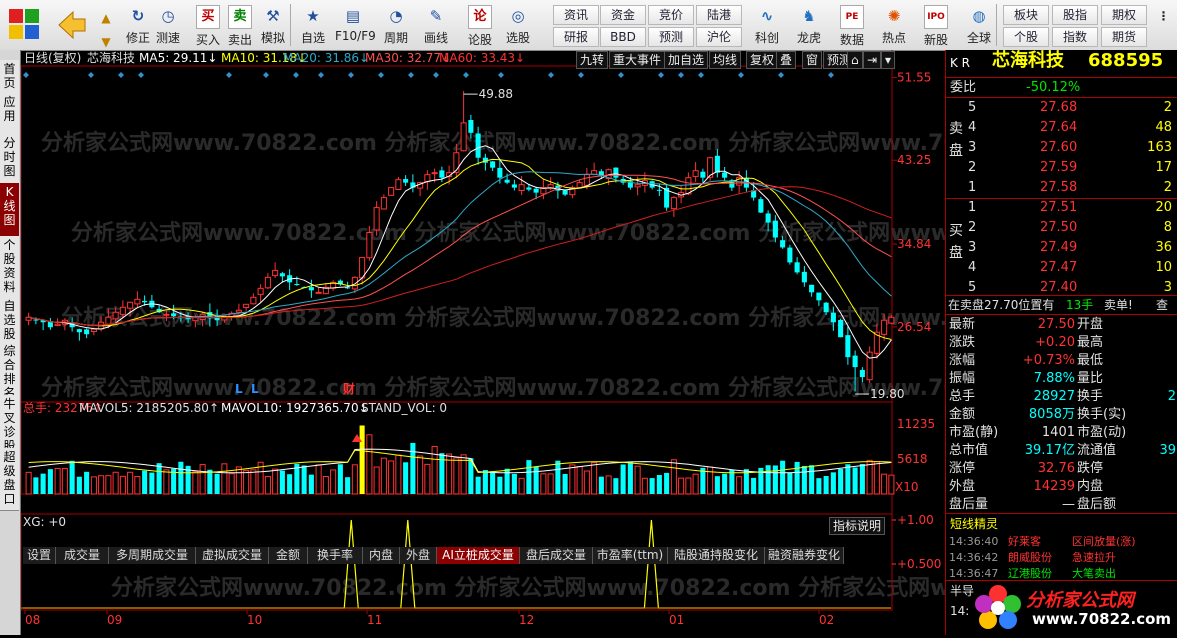  Describe the element at coordinates (872, 60) in the screenshot. I see `pin-icon: ⇥` at that location.